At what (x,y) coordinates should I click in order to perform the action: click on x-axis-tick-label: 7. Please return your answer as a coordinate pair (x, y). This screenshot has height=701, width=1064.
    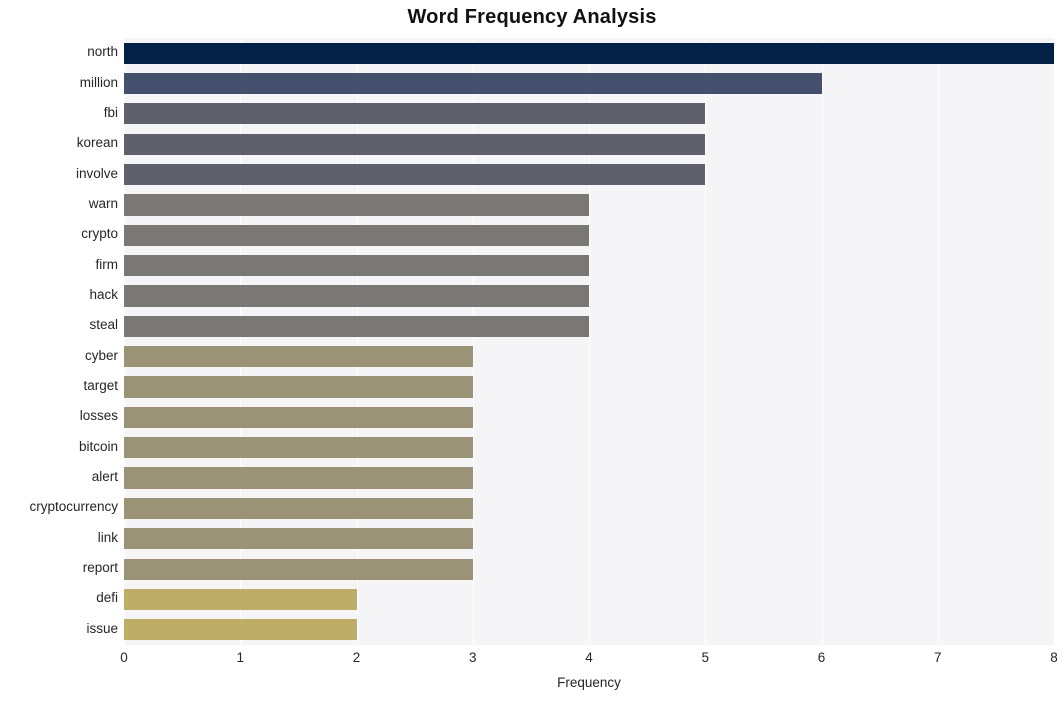
    Looking at the image, I should click on (937, 657).